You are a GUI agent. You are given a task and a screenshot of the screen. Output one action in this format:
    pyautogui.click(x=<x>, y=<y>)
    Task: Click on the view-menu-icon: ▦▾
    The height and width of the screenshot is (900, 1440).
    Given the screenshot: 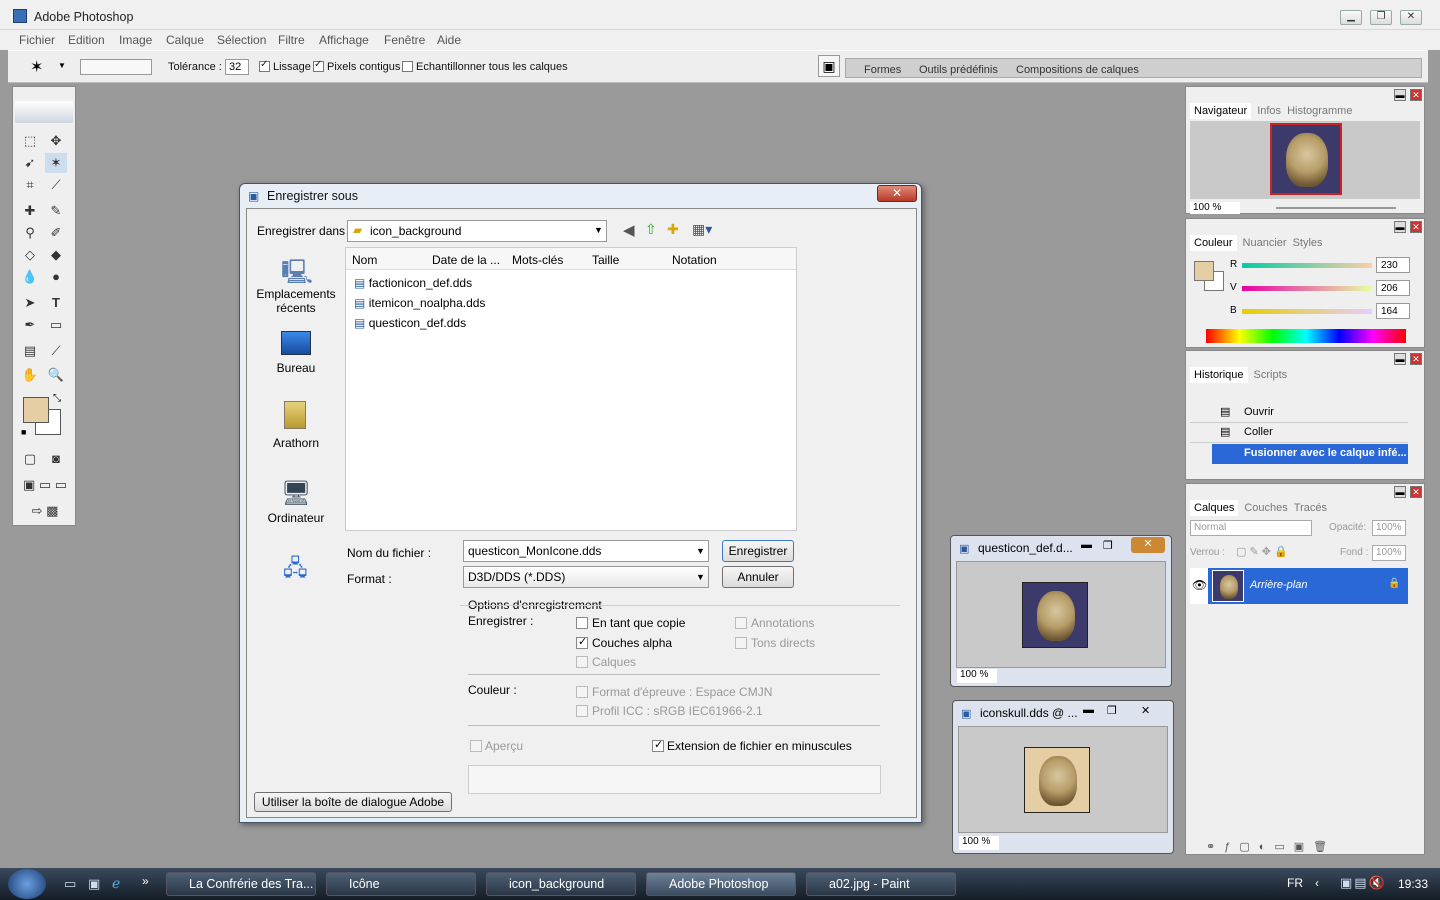 What is the action you would take?
    pyautogui.click(x=702, y=229)
    